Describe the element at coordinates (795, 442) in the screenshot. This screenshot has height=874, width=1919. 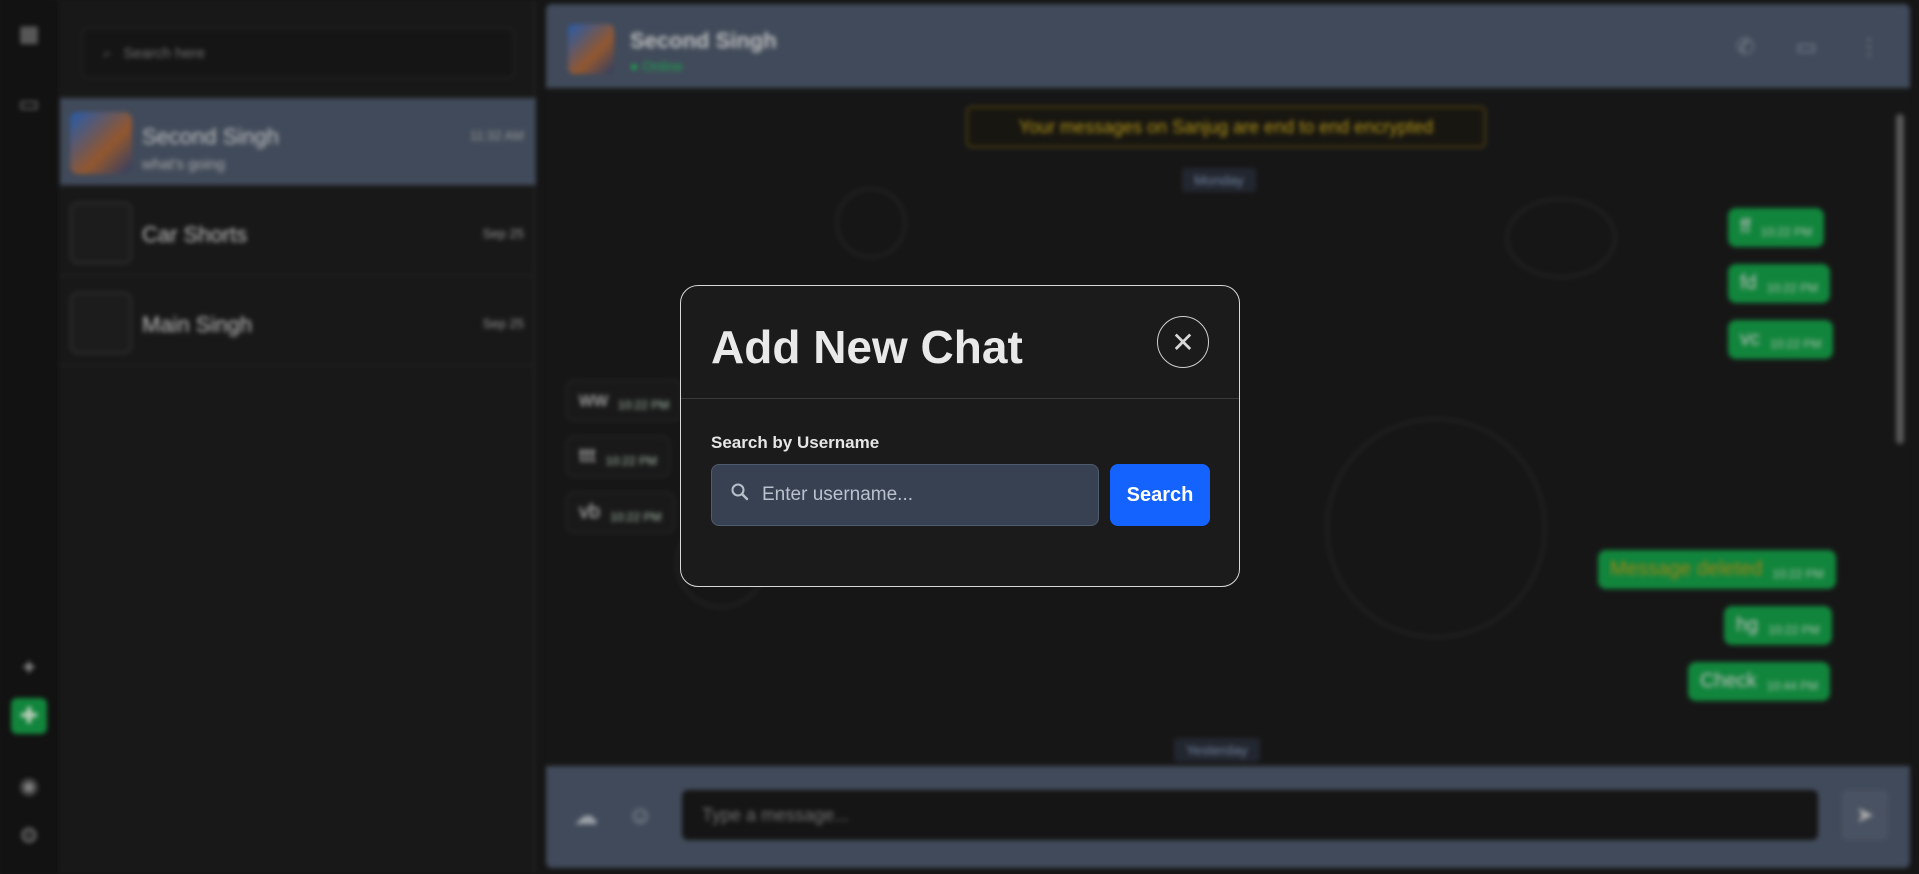
I see `username-field-label: Search by Username` at that location.